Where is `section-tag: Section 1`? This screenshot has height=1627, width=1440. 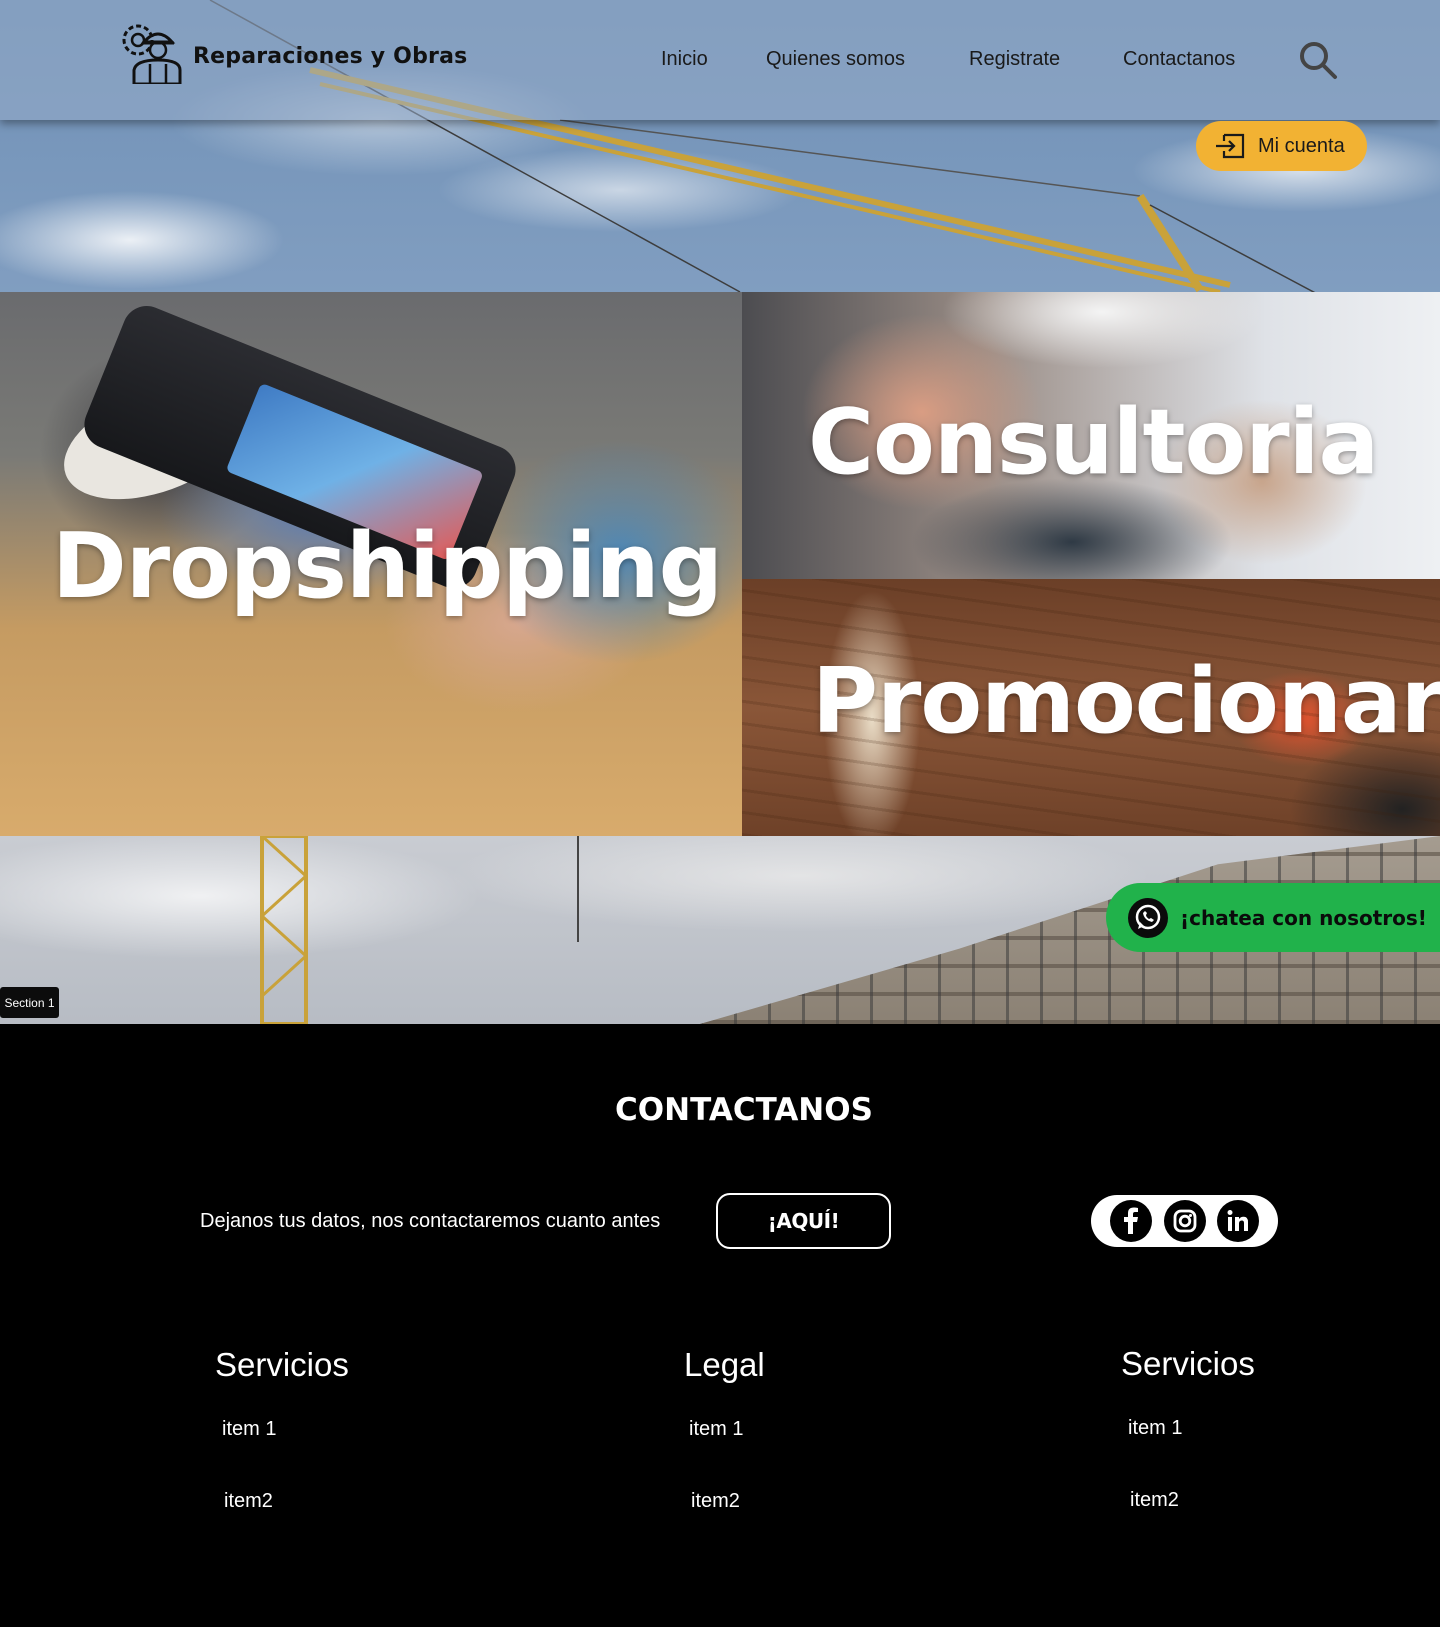 section-tag: Section 1 is located at coordinates (29, 1002).